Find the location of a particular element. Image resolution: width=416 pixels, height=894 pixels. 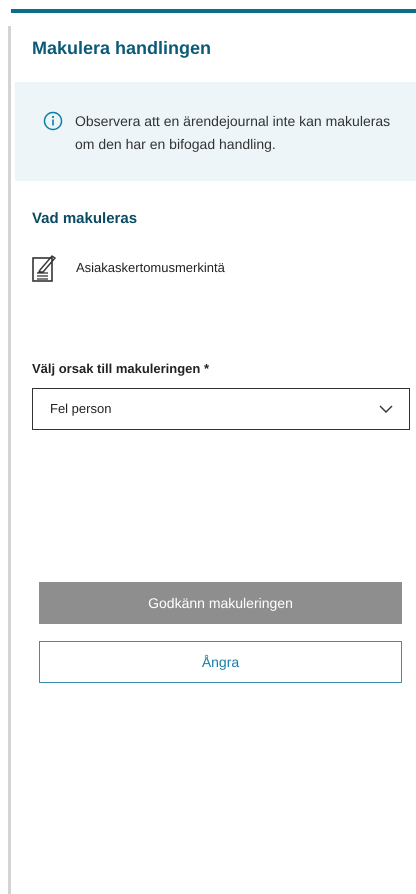

reason-dropdown: Fel person is located at coordinates (221, 409).